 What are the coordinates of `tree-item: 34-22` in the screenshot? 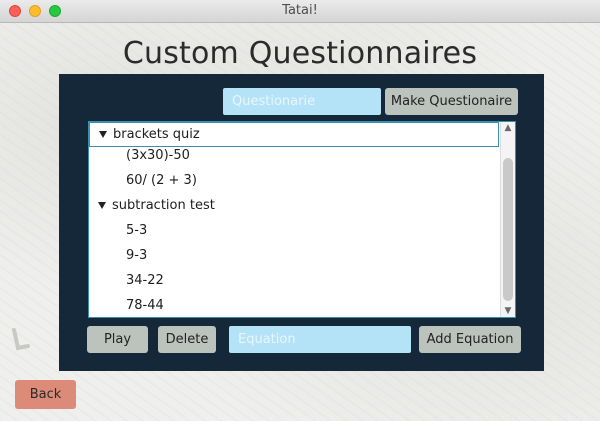 It's located at (294, 280).